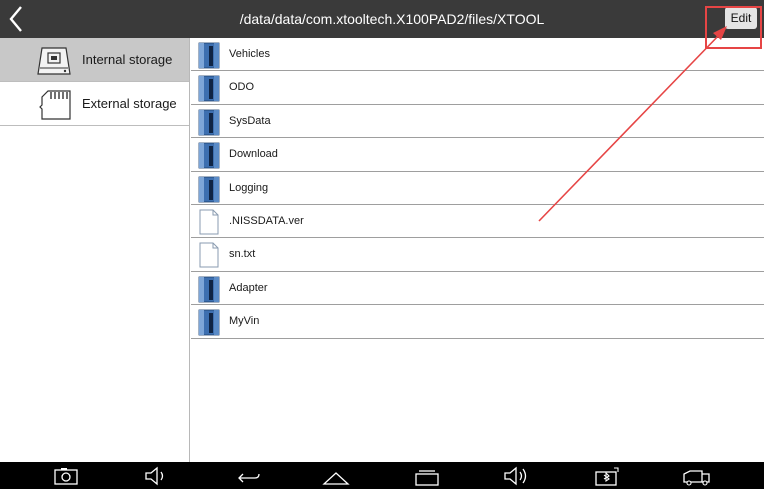 The width and height of the screenshot is (764, 489). What do you see at coordinates (266, 220) in the screenshot?
I see `file-name: .NISSDATA.ver` at bounding box center [266, 220].